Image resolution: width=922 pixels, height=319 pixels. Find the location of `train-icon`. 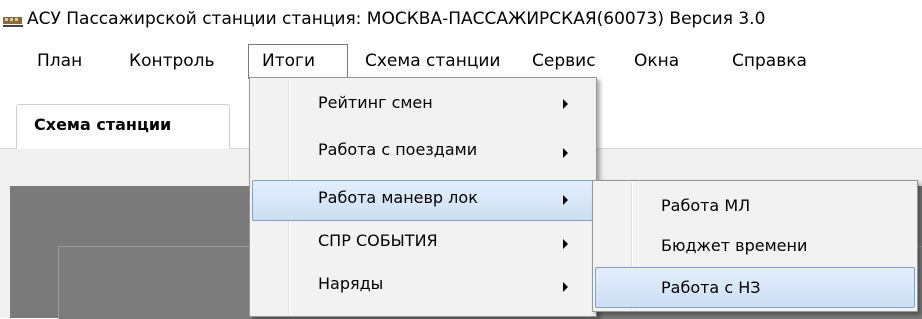

train-icon is located at coordinates (13, 22).